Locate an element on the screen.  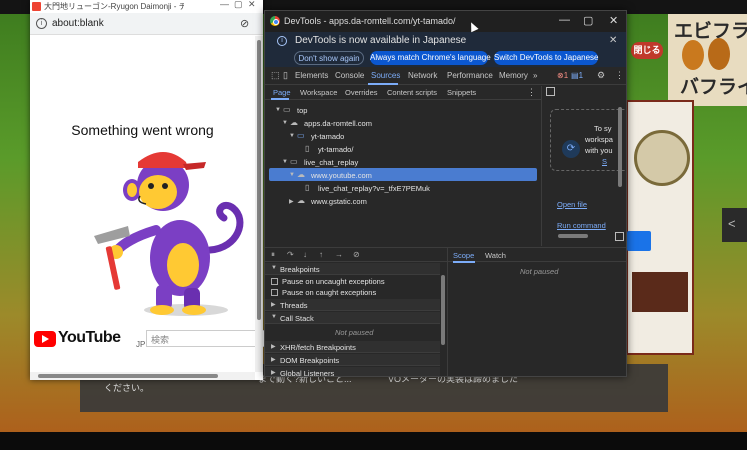
tree-vertical-scrollbar is located at coordinates (620, 163).